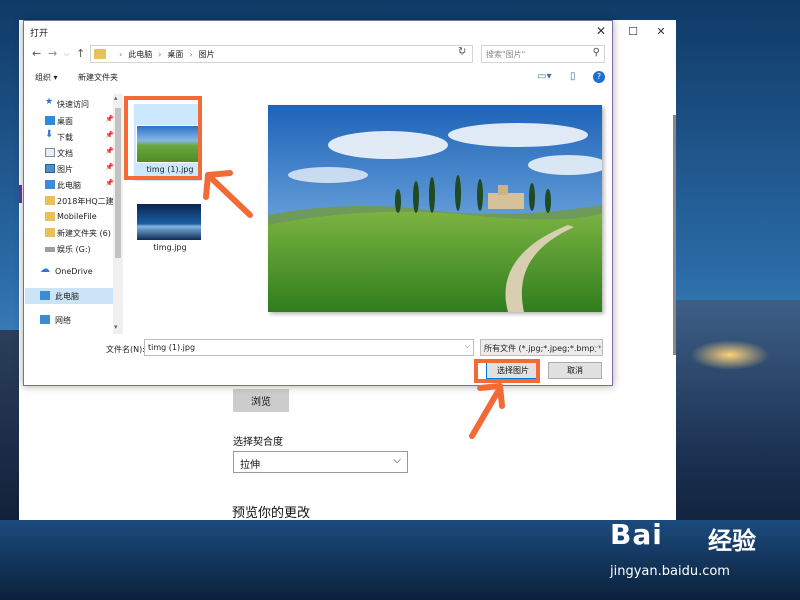  I want to click on watermark-brand-cn: 经验, so click(732, 541).